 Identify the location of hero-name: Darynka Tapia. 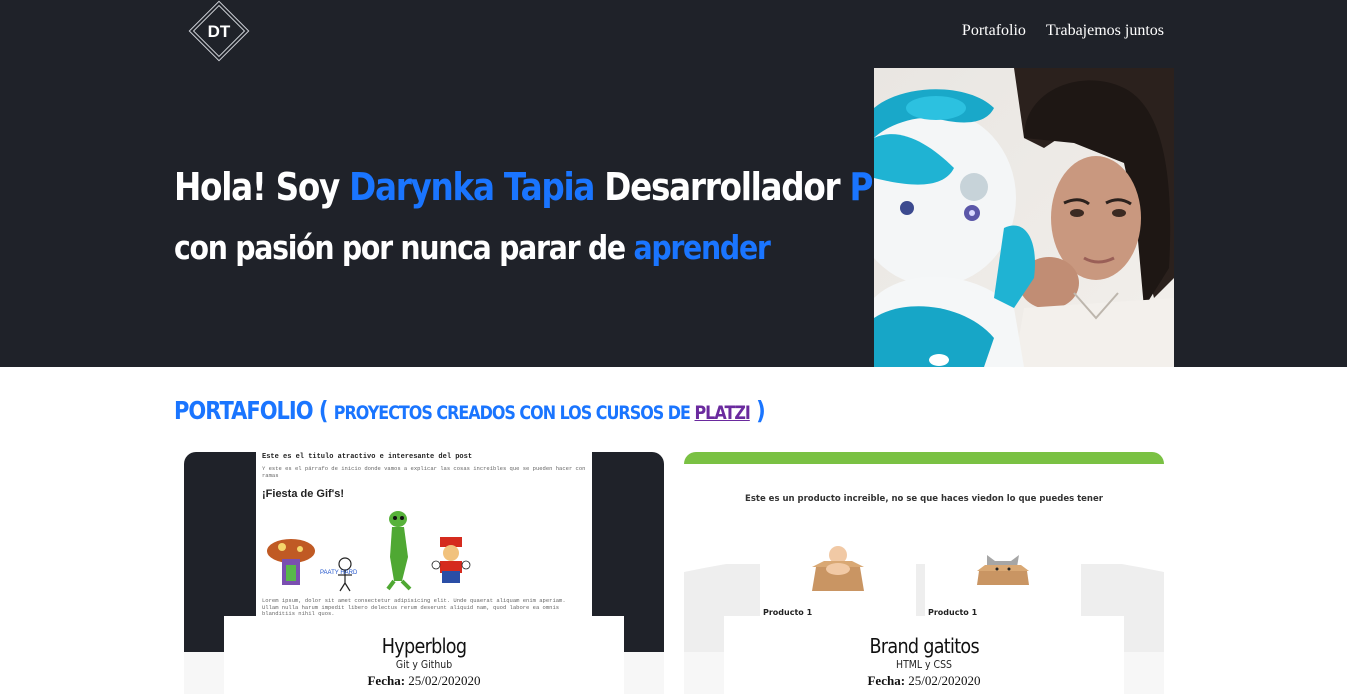
(472, 187).